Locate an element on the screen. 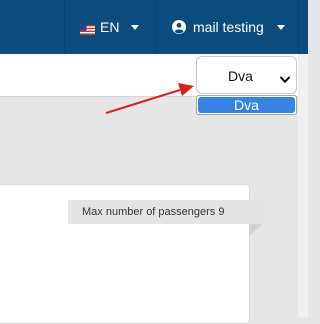 The width and height of the screenshot is (320, 324). language-label: EN is located at coordinates (110, 27).